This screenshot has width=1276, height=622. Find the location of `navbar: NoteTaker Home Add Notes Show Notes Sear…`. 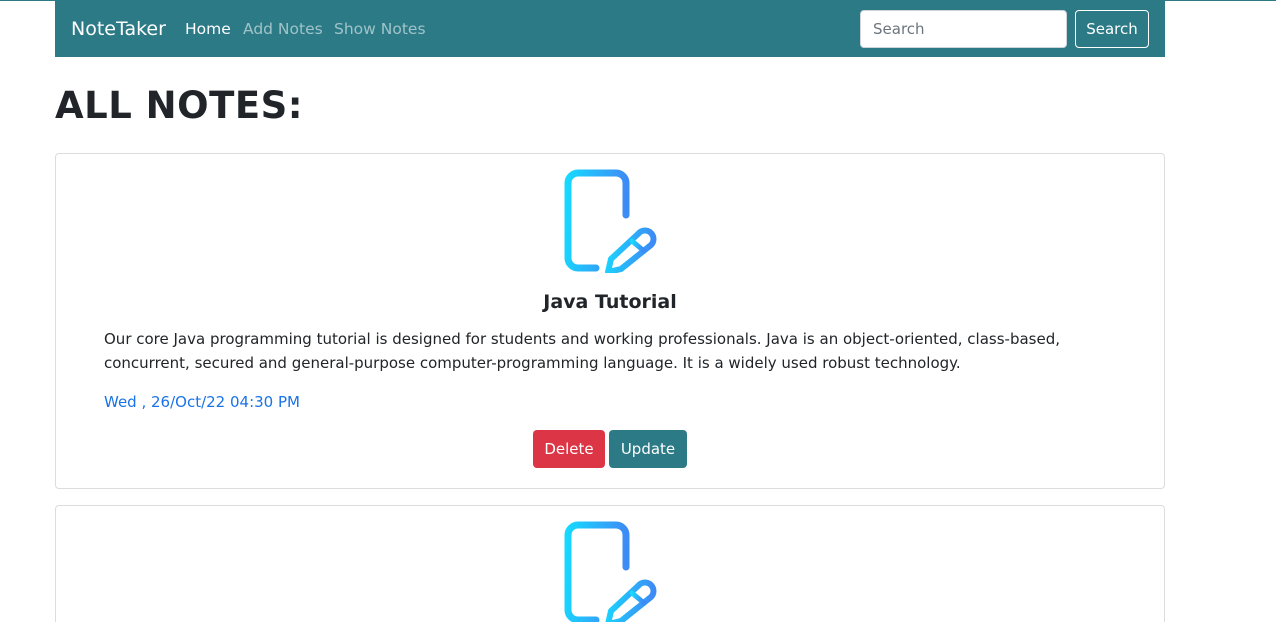

navbar: NoteTaker Home Add Notes Show Notes Sear… is located at coordinates (610, 29).